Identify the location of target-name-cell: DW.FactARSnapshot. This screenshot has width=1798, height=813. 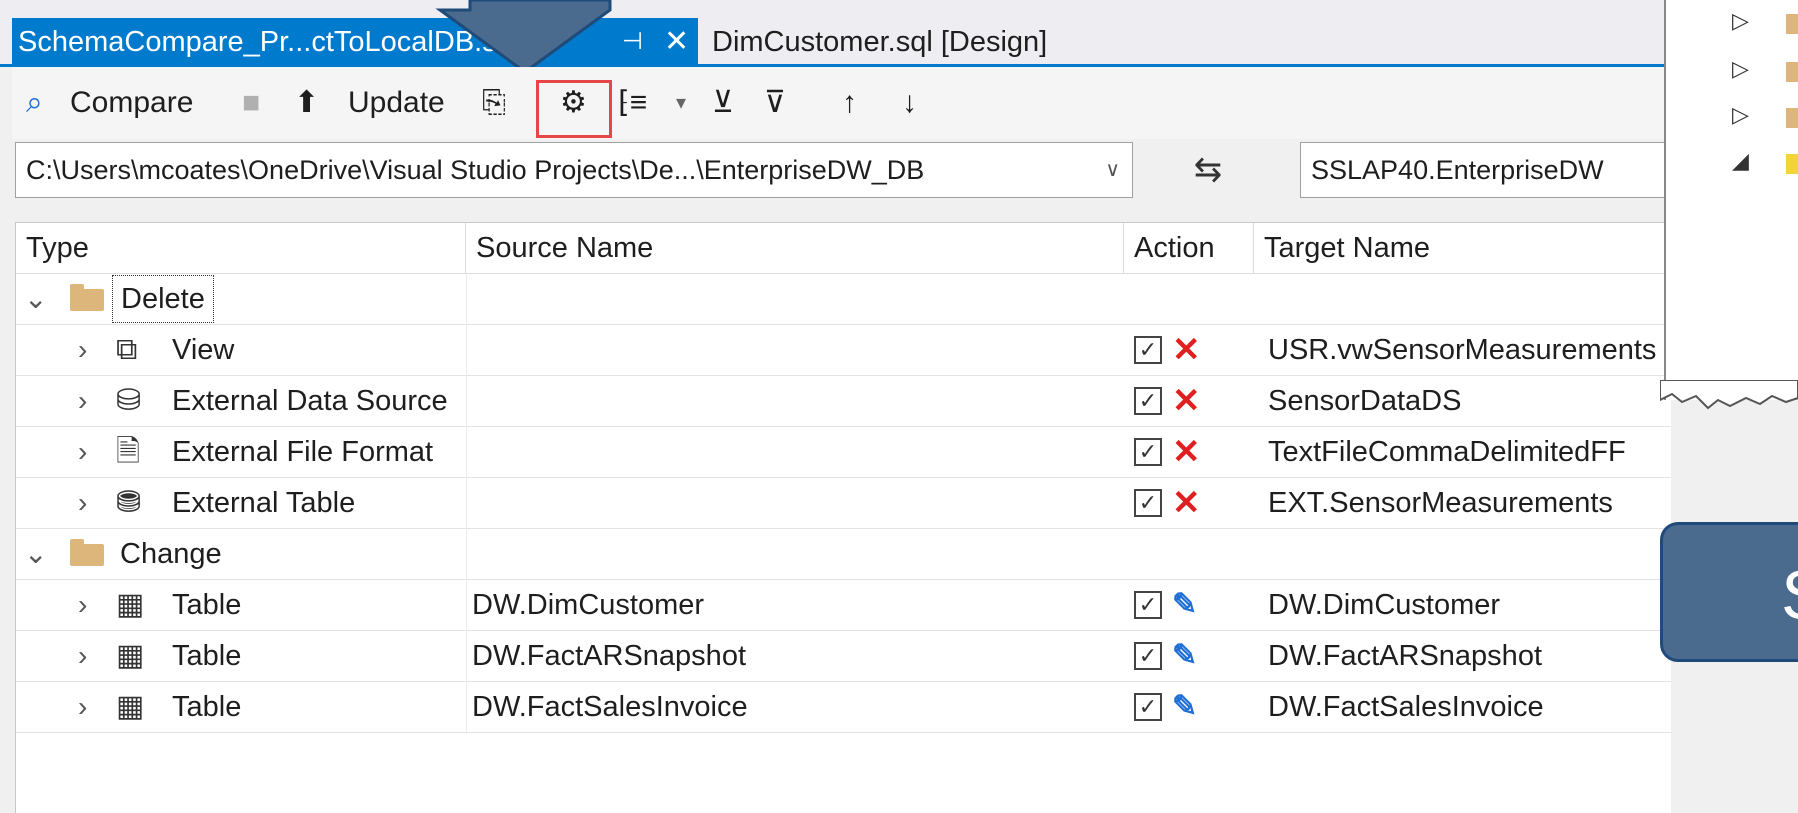
(1405, 656).